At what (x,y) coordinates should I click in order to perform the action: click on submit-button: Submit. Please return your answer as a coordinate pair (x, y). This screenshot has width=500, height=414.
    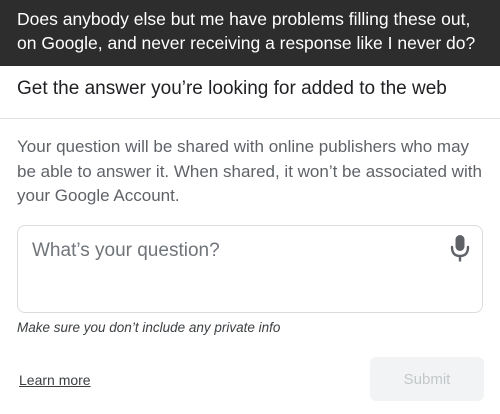
    Looking at the image, I should click on (427, 379).